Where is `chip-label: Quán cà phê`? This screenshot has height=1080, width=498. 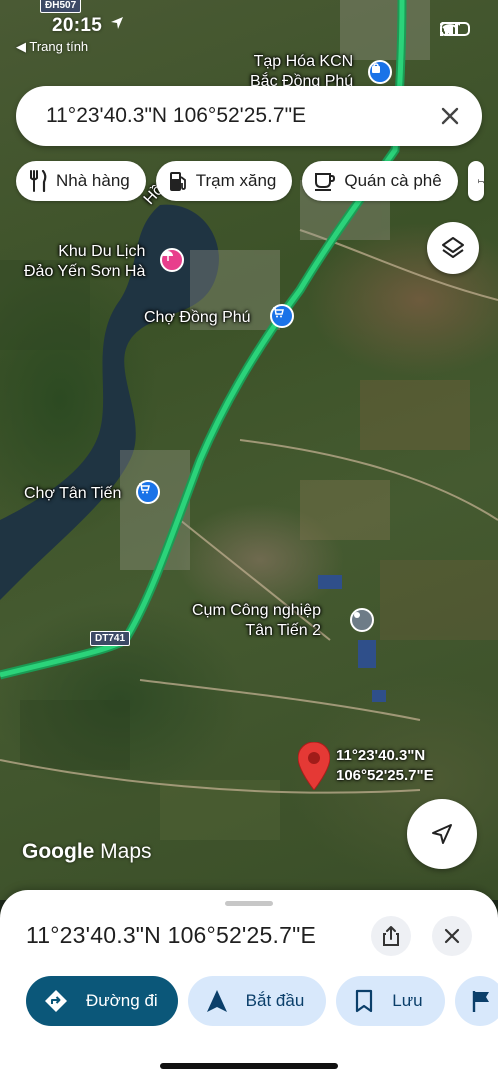 chip-label: Quán cà phê is located at coordinates (393, 180).